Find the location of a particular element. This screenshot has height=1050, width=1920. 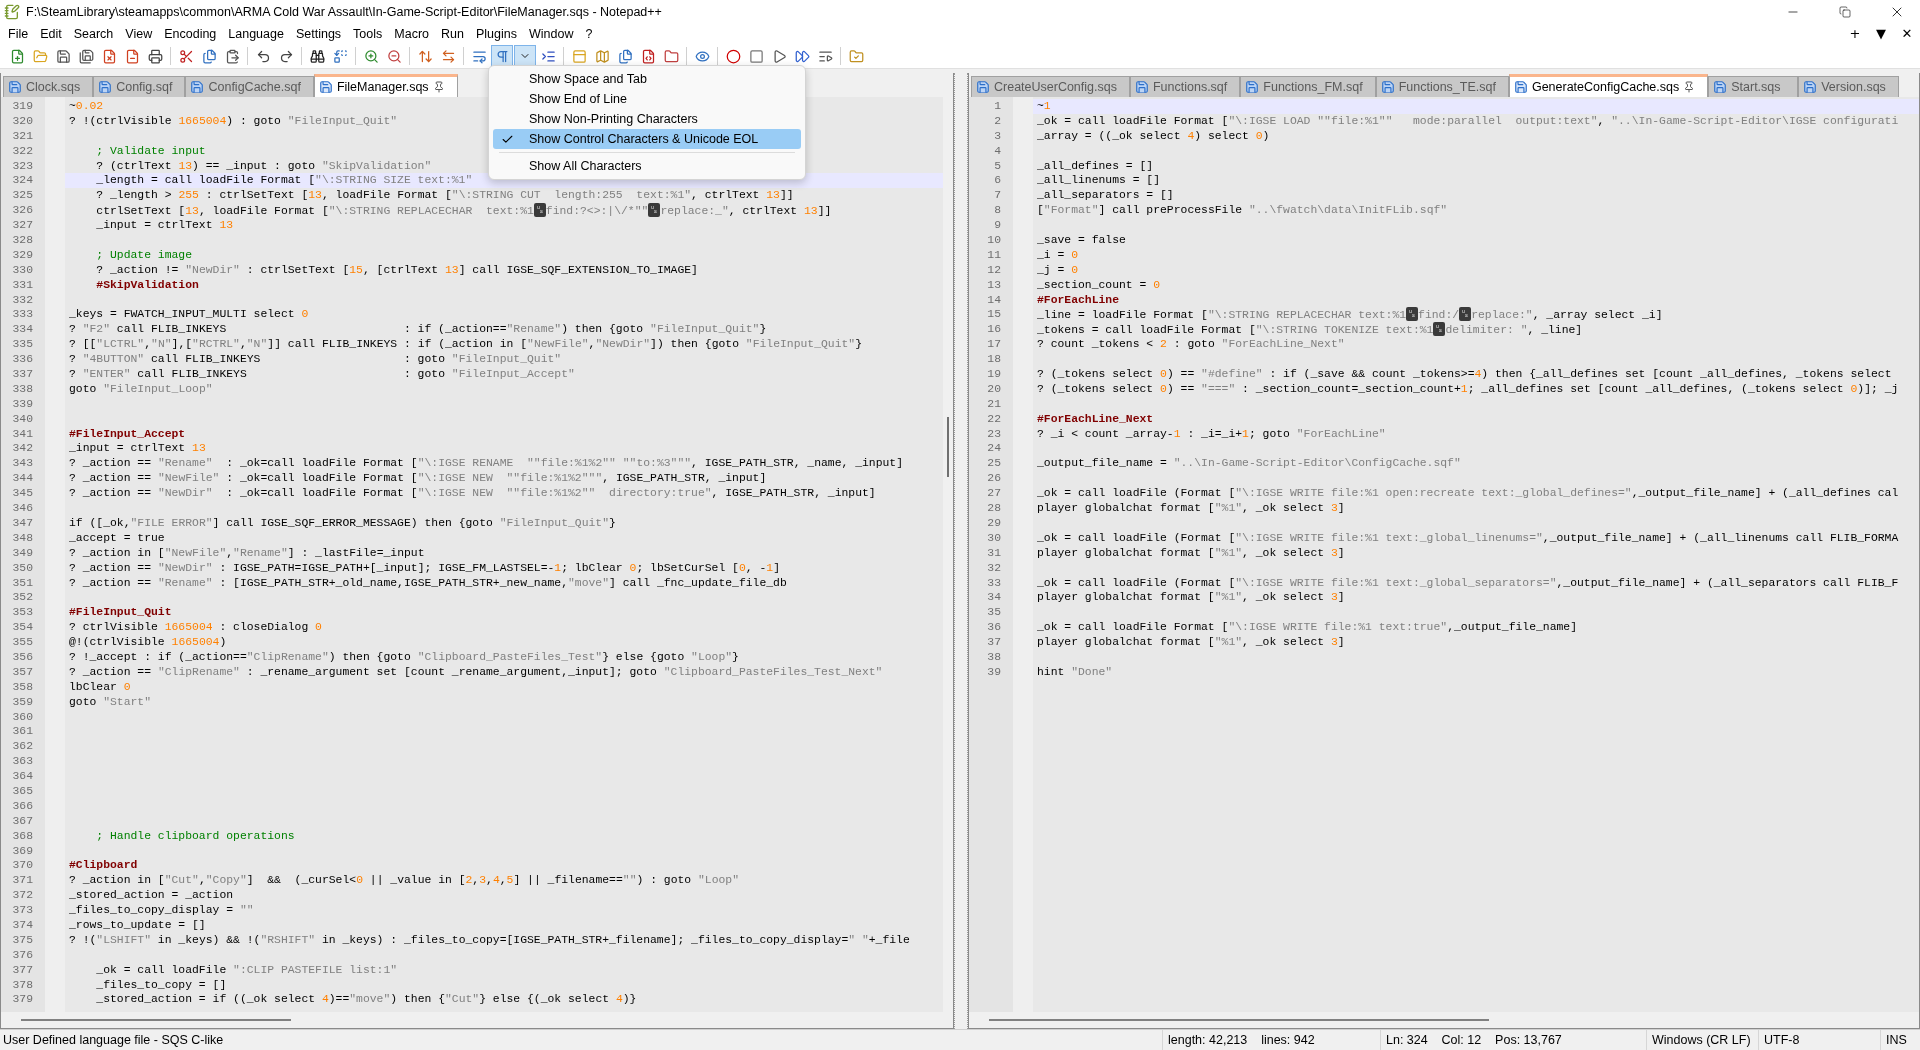

indent-guide-icon is located at coordinates (548, 56).